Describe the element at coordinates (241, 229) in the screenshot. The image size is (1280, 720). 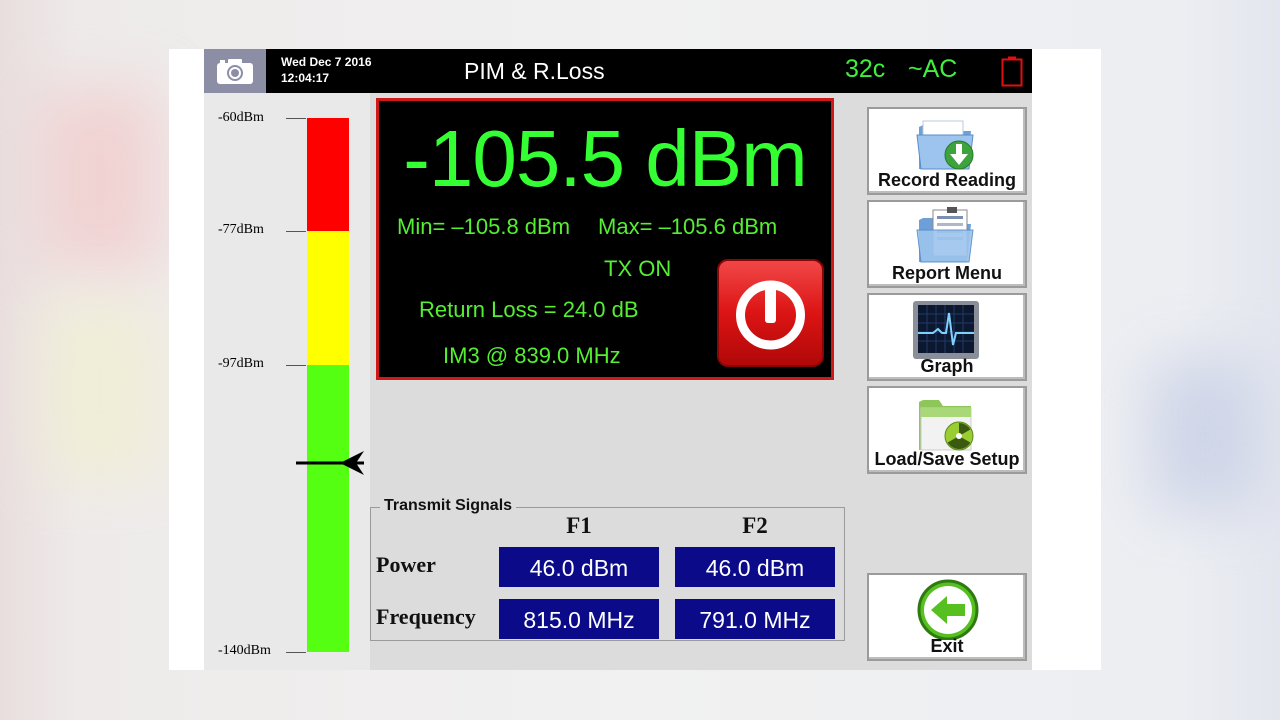
I see `tick-label-77: -77dBm` at that location.